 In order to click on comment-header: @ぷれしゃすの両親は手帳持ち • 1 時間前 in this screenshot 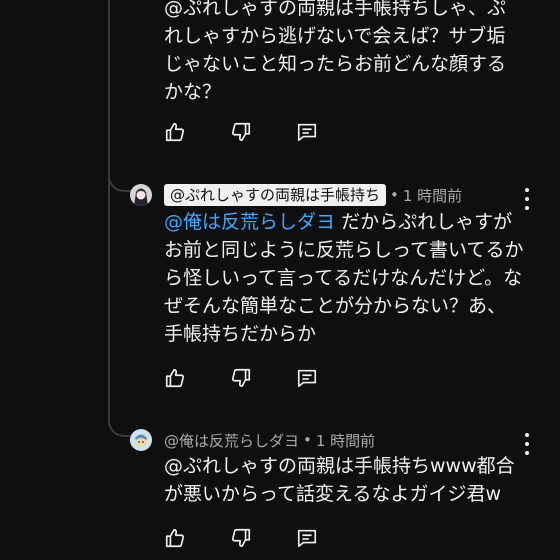, I will do `click(296, 195)`.